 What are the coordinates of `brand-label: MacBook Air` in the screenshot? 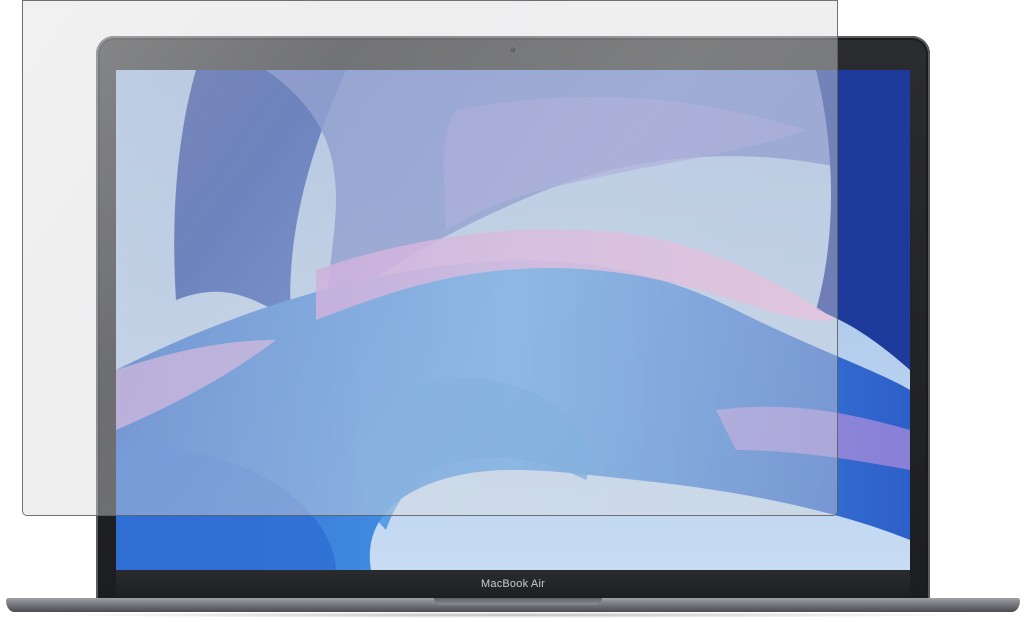 It's located at (513, 584).